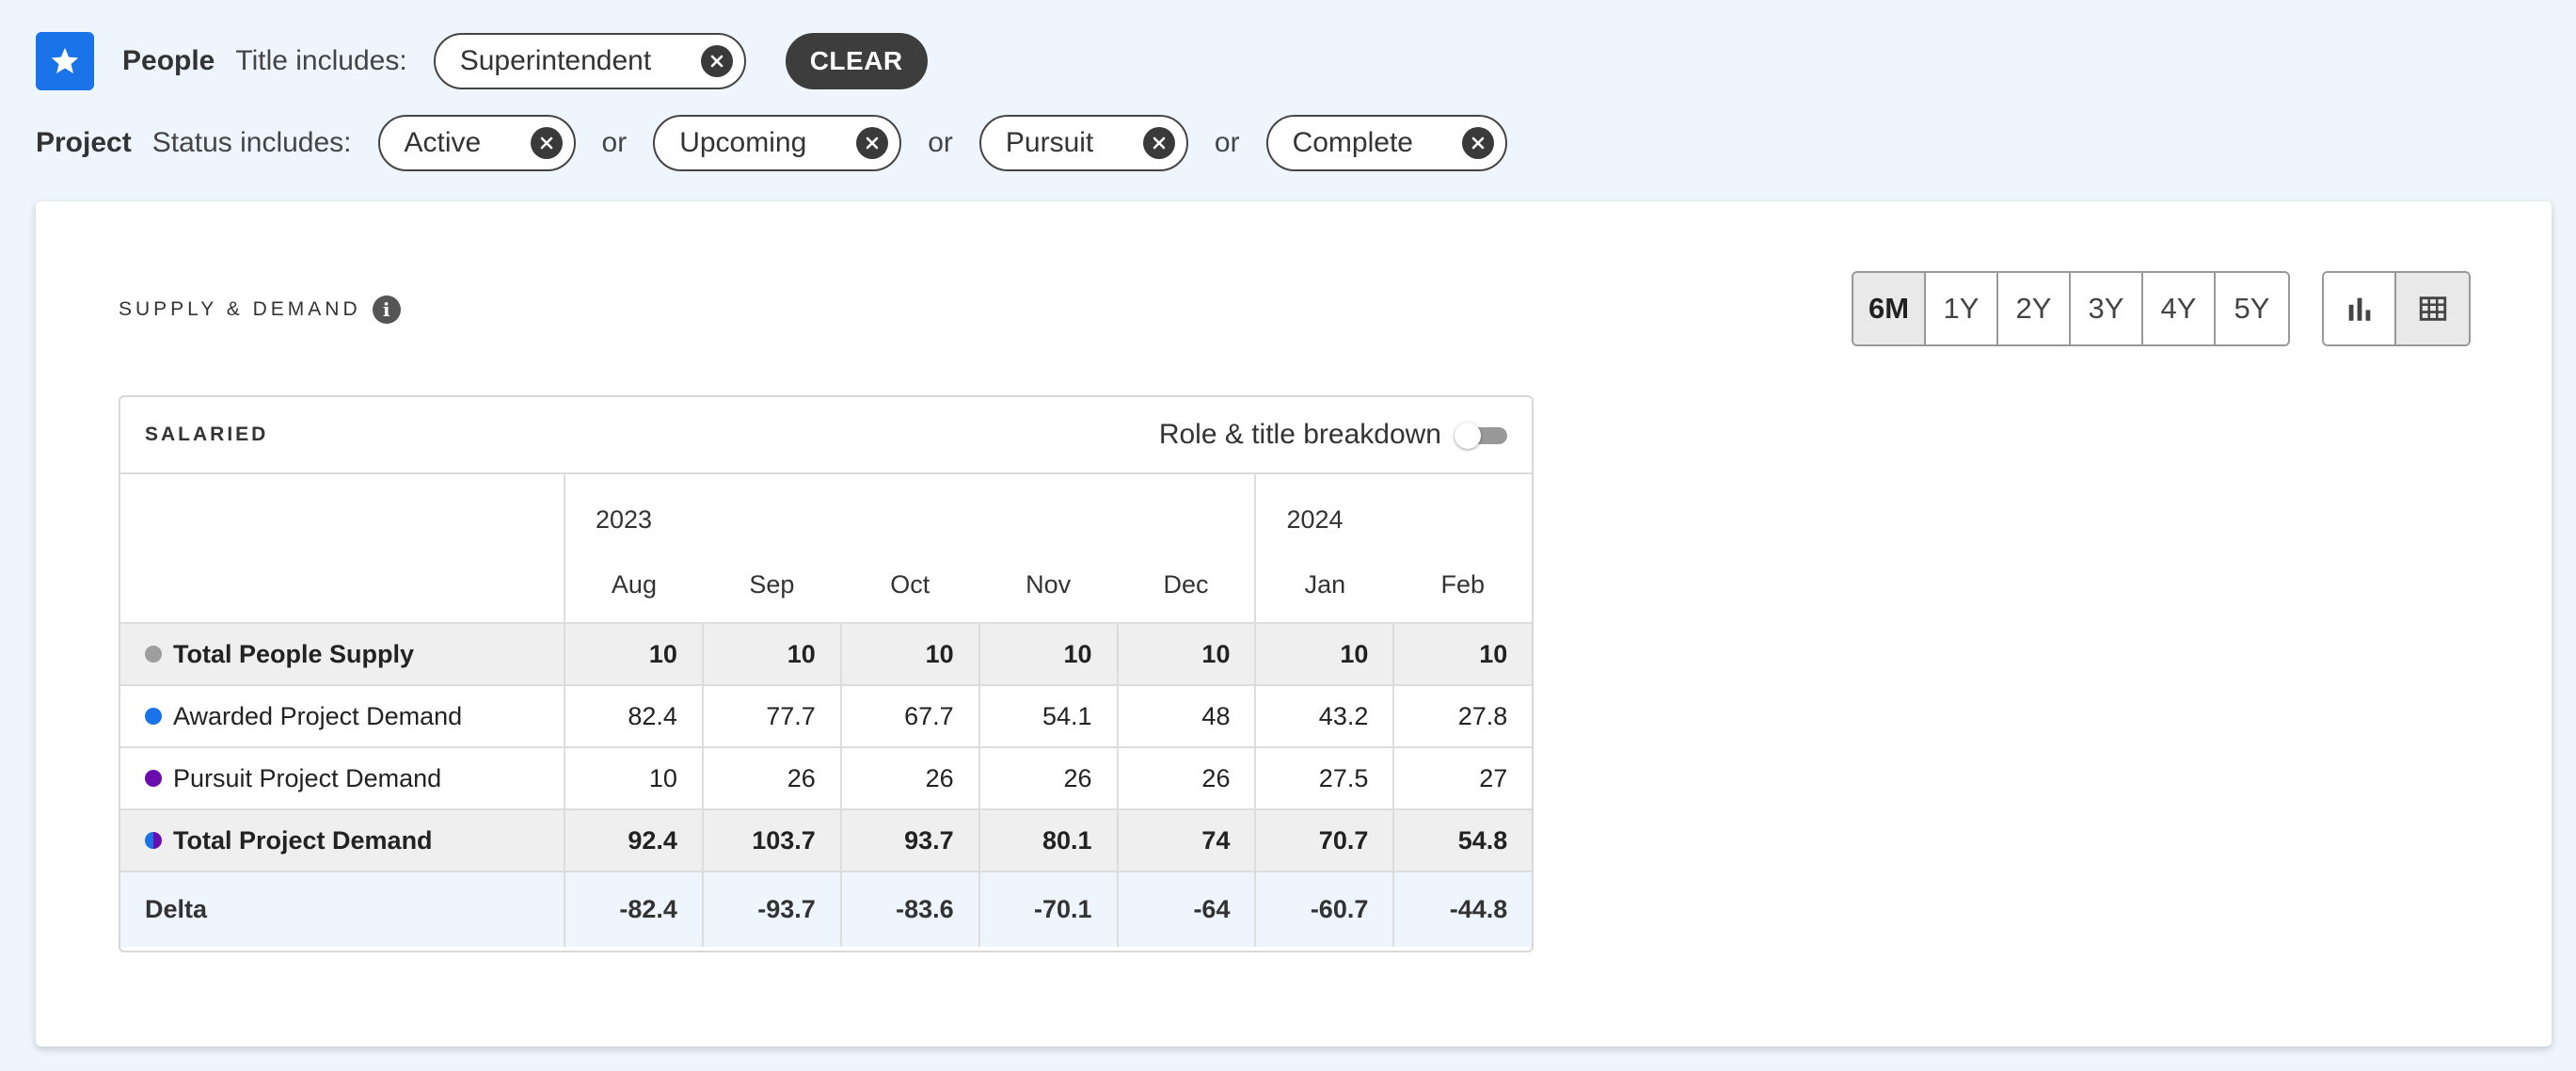  I want to click on time-range-selector: 6M 1Y 2Y 3Y 4Y 5Y, so click(2071, 309).